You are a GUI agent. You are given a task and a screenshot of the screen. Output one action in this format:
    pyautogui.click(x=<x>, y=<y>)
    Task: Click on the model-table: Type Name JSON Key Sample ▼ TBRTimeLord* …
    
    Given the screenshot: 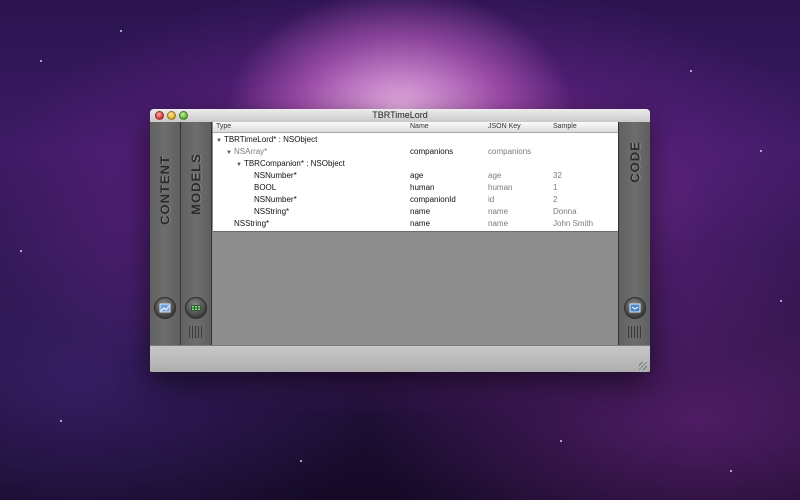 What is the action you would take?
    pyautogui.click(x=415, y=177)
    